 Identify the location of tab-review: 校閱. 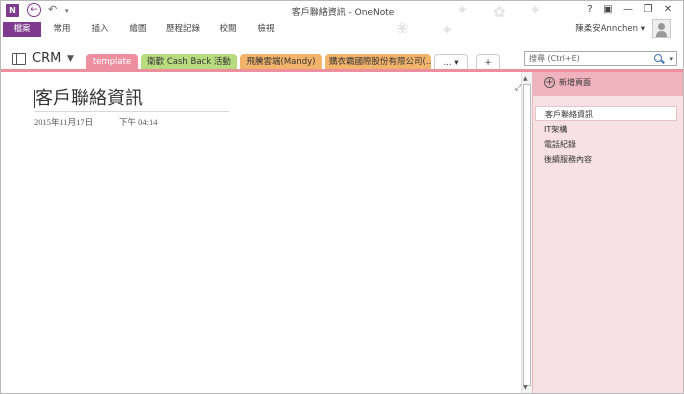
(228, 29).